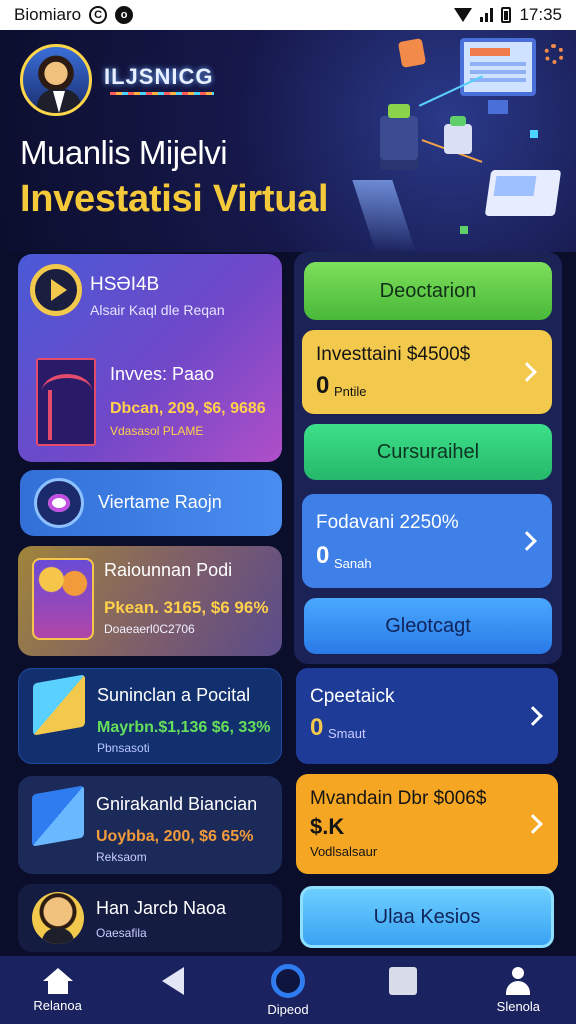 Image resolution: width=576 pixels, height=1024 pixels. What do you see at coordinates (121, 857) in the screenshot?
I see `balance-card-note: Reksaom` at bounding box center [121, 857].